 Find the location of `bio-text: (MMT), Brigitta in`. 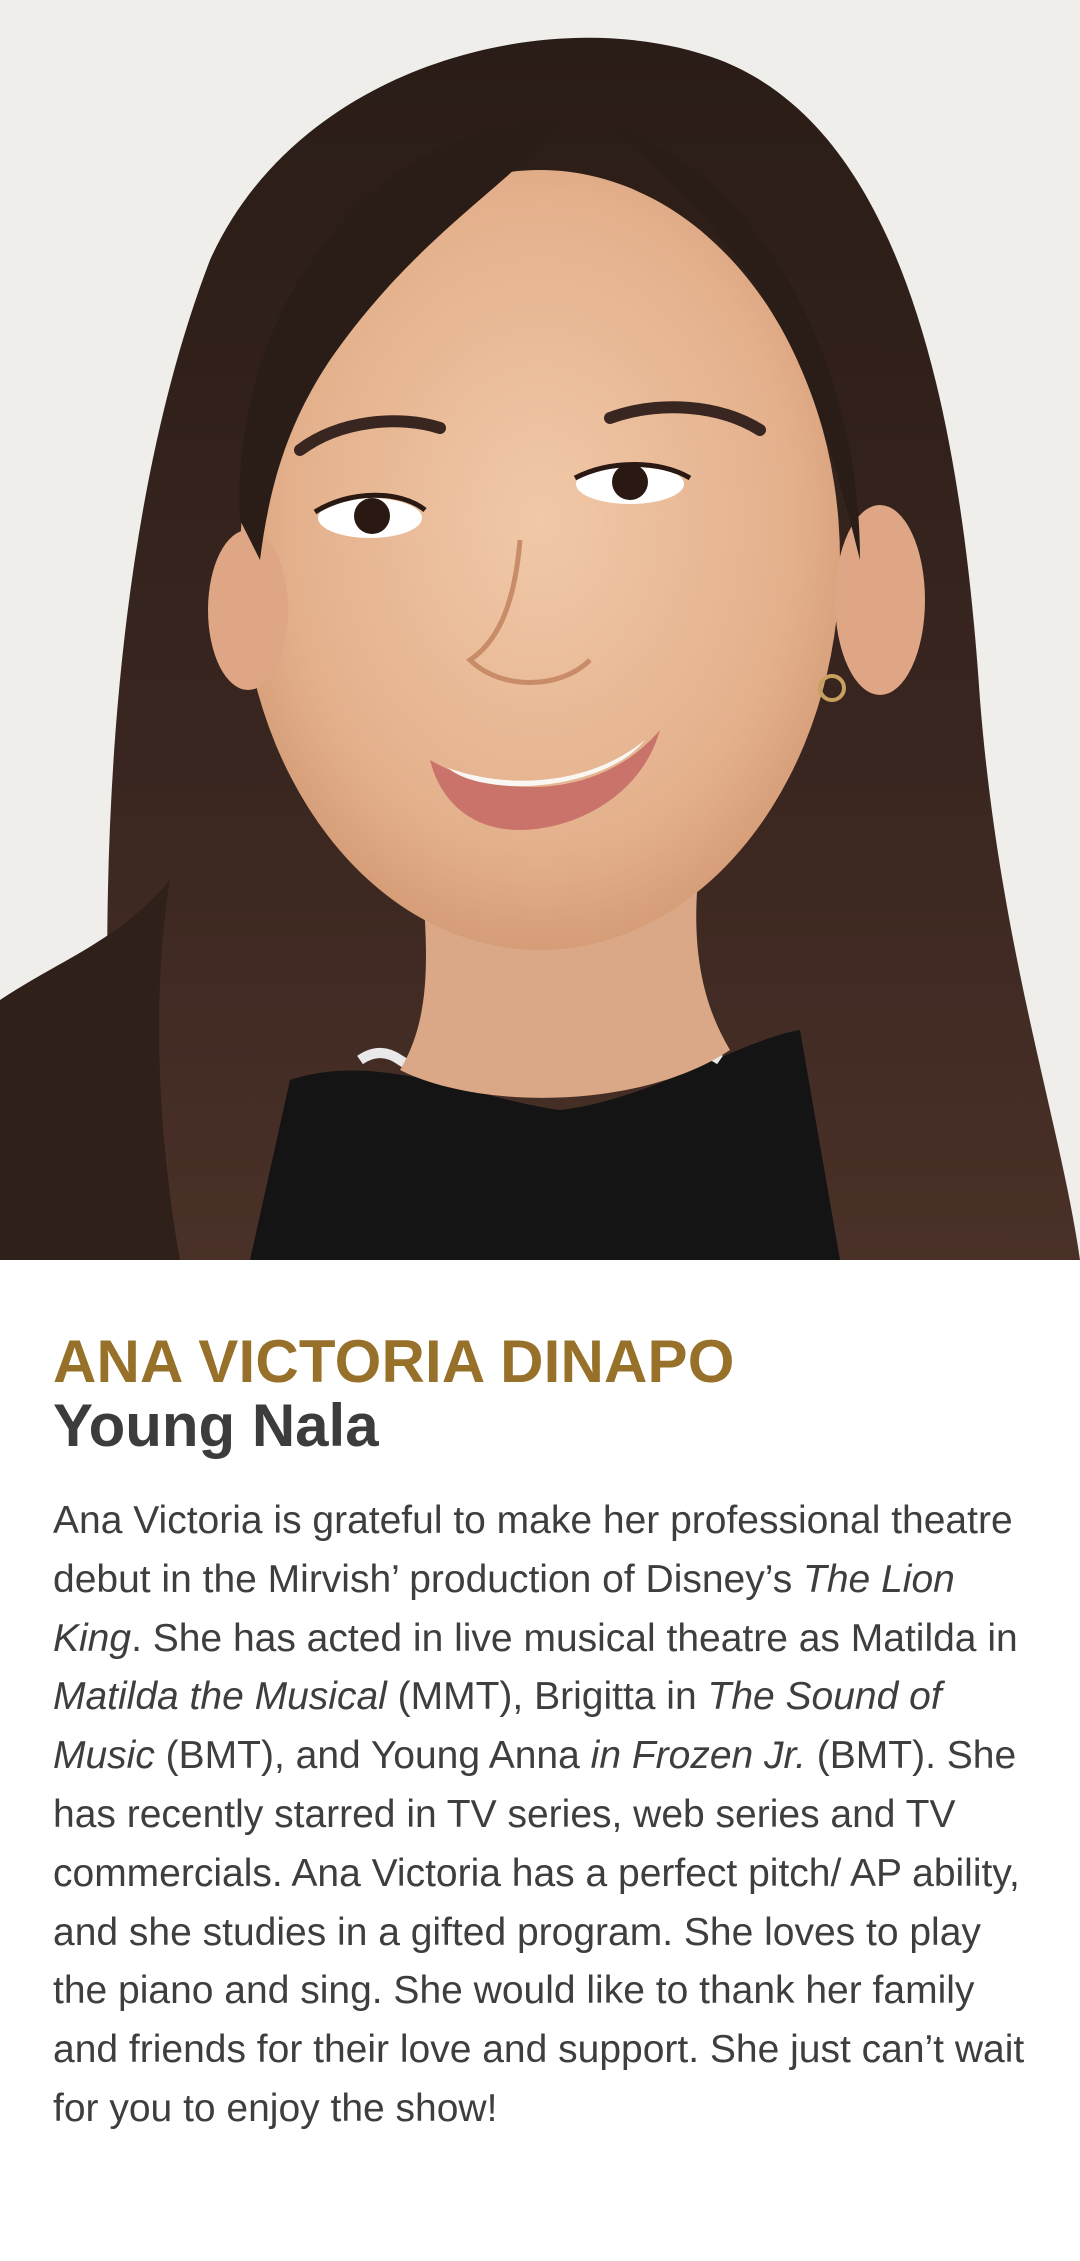

bio-text: (MMT), Brigitta in is located at coordinates (547, 1697).